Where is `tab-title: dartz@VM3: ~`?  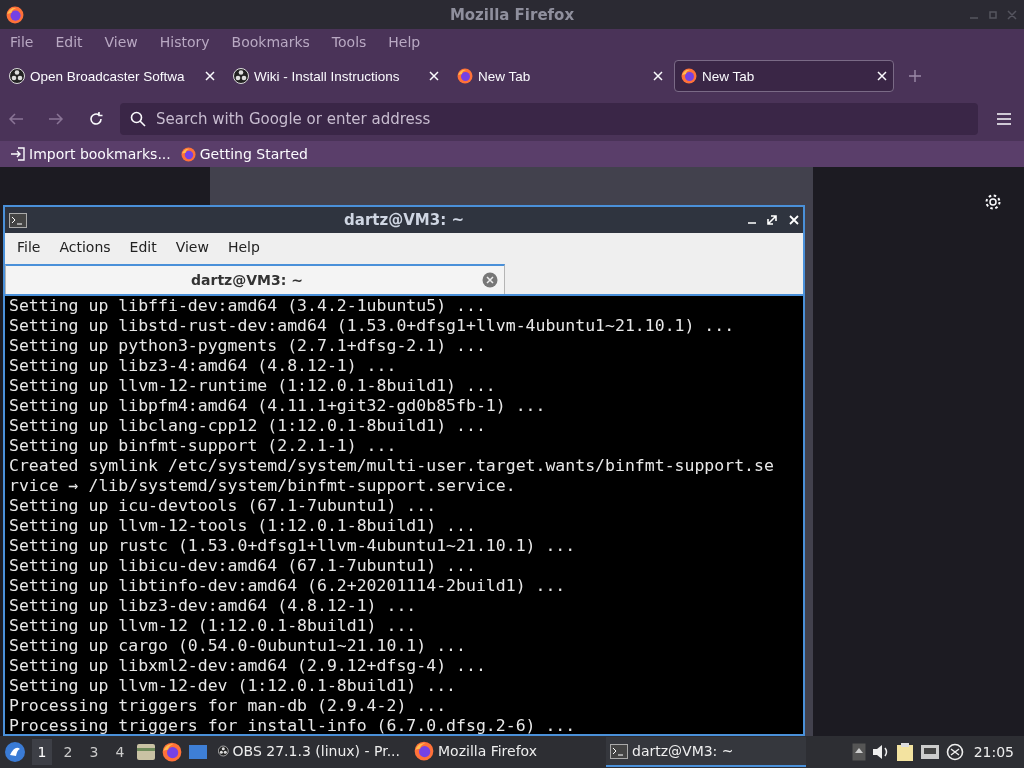 tab-title: dartz@VM3: ~ is located at coordinates (247, 280).